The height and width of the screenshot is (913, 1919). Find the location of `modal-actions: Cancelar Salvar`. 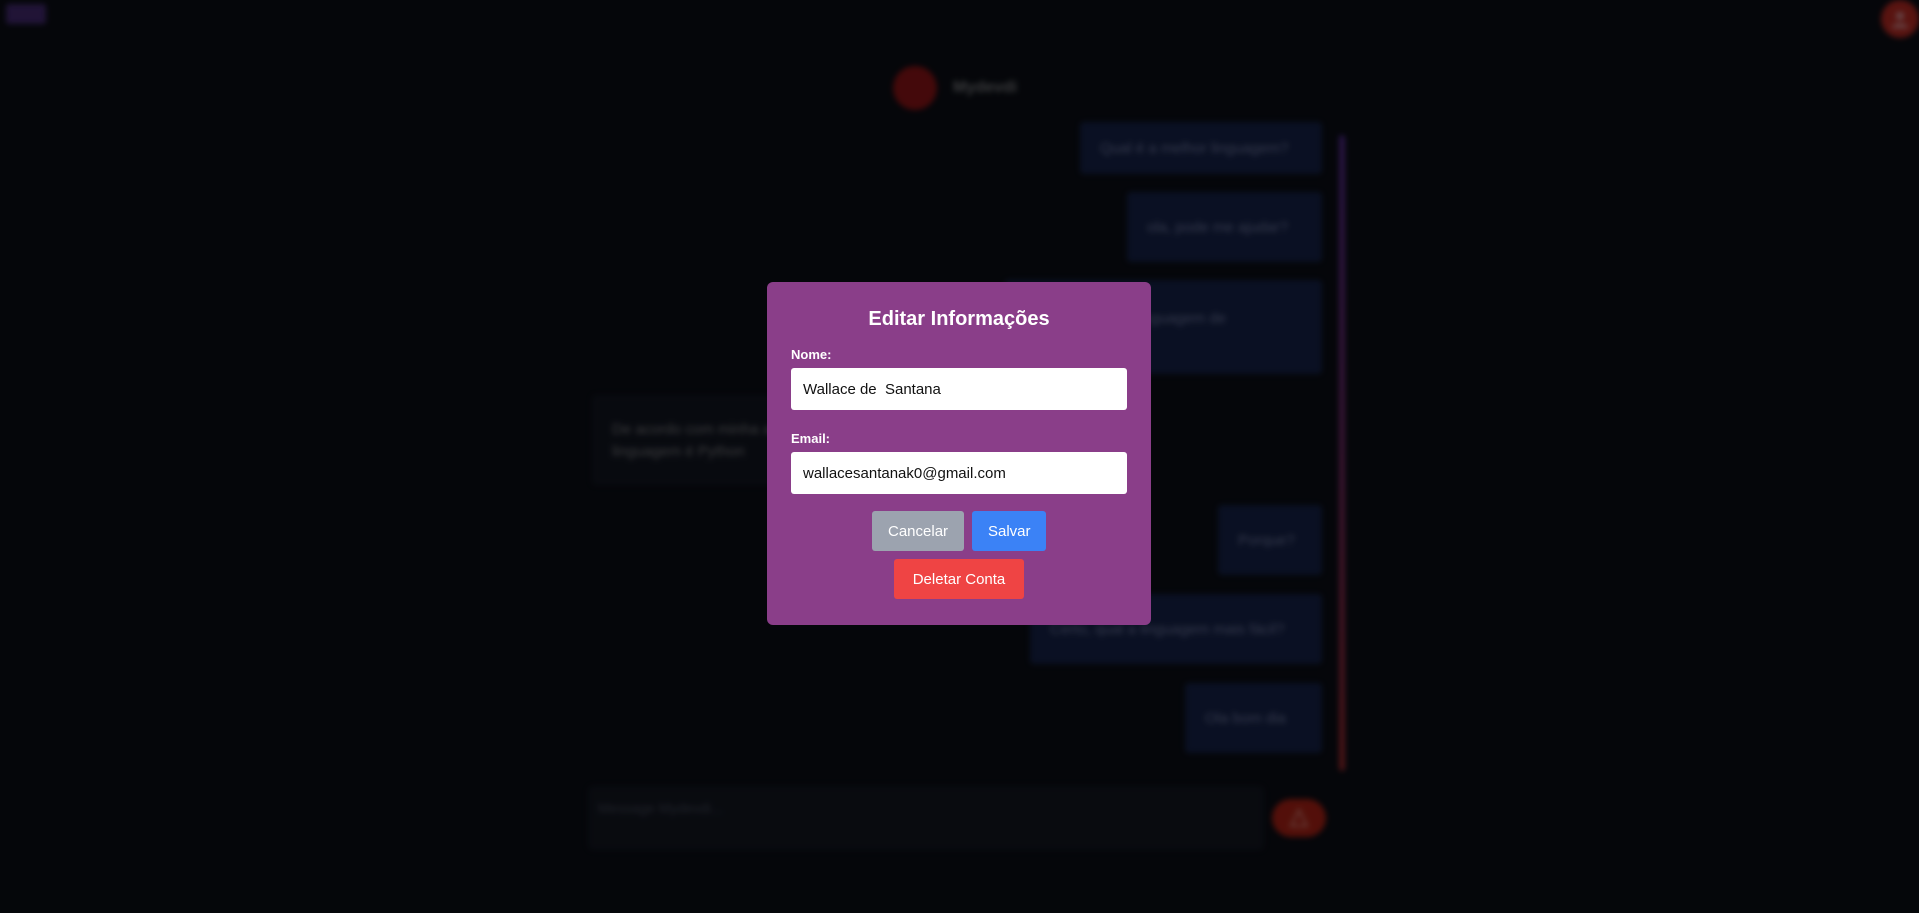

modal-actions: Cancelar Salvar is located at coordinates (959, 531).